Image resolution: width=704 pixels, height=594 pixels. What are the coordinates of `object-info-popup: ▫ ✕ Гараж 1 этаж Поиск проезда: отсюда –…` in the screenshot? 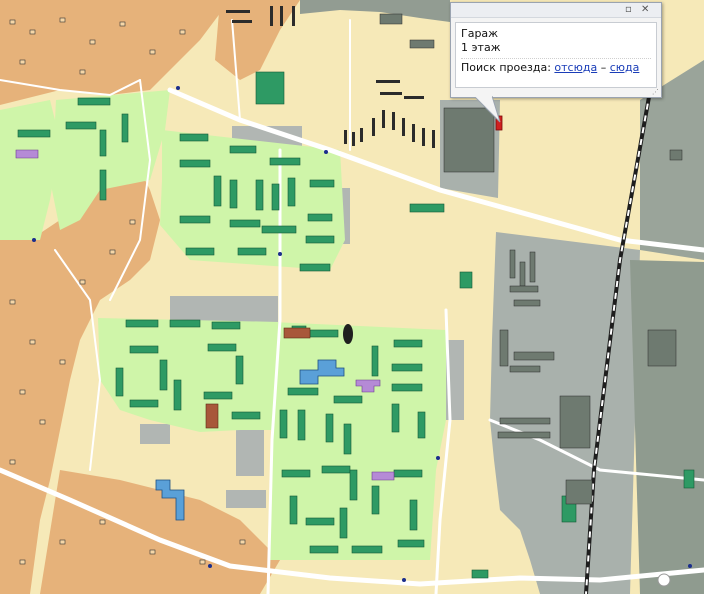 It's located at (556, 50).